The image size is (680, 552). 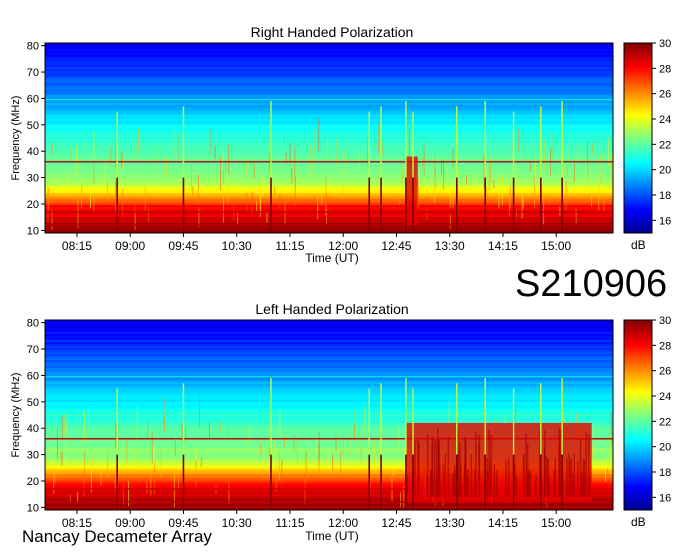 I want to click on x-tick-label: 08:15, so click(x=77, y=246).